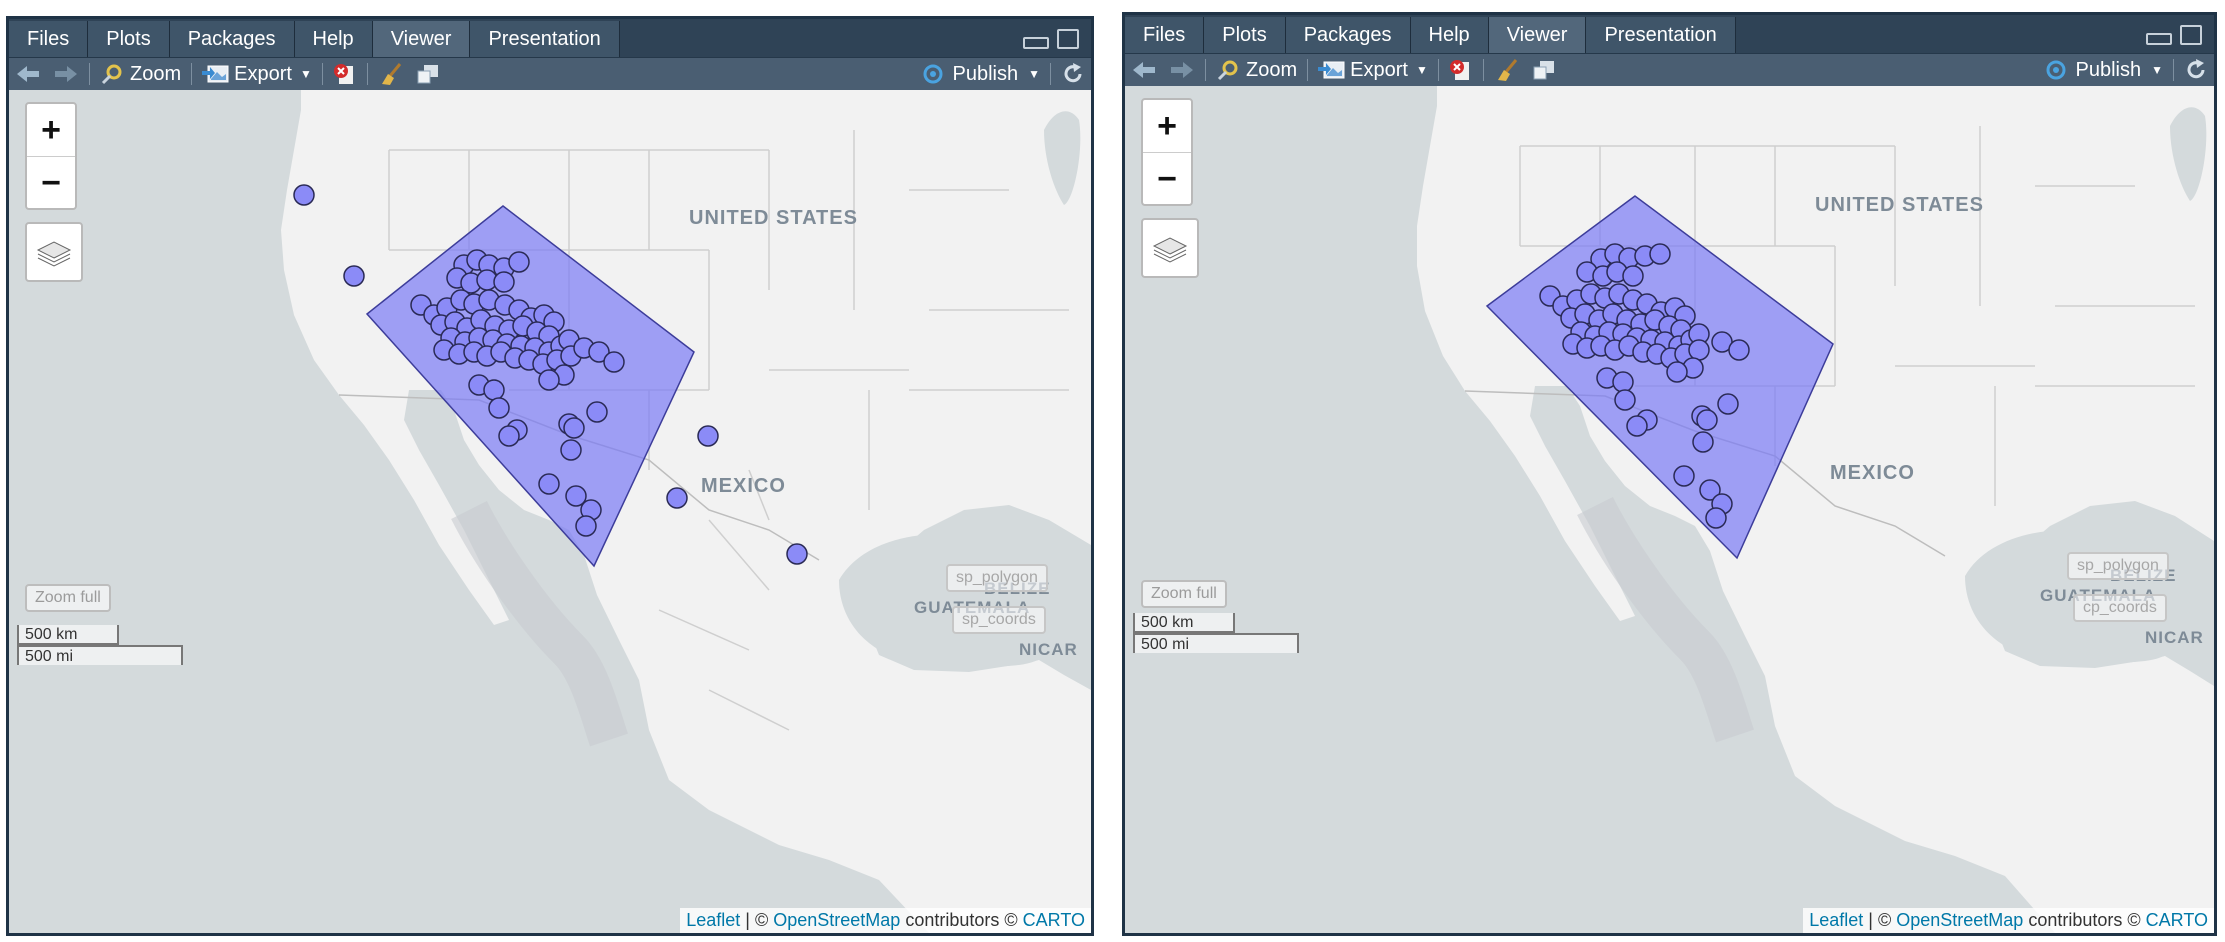 Image resolution: width=2225 pixels, height=942 pixels. Describe the element at coordinates (2120, 608) in the screenshot. I see `cp-coords-toggle-button: cp_coords` at that location.